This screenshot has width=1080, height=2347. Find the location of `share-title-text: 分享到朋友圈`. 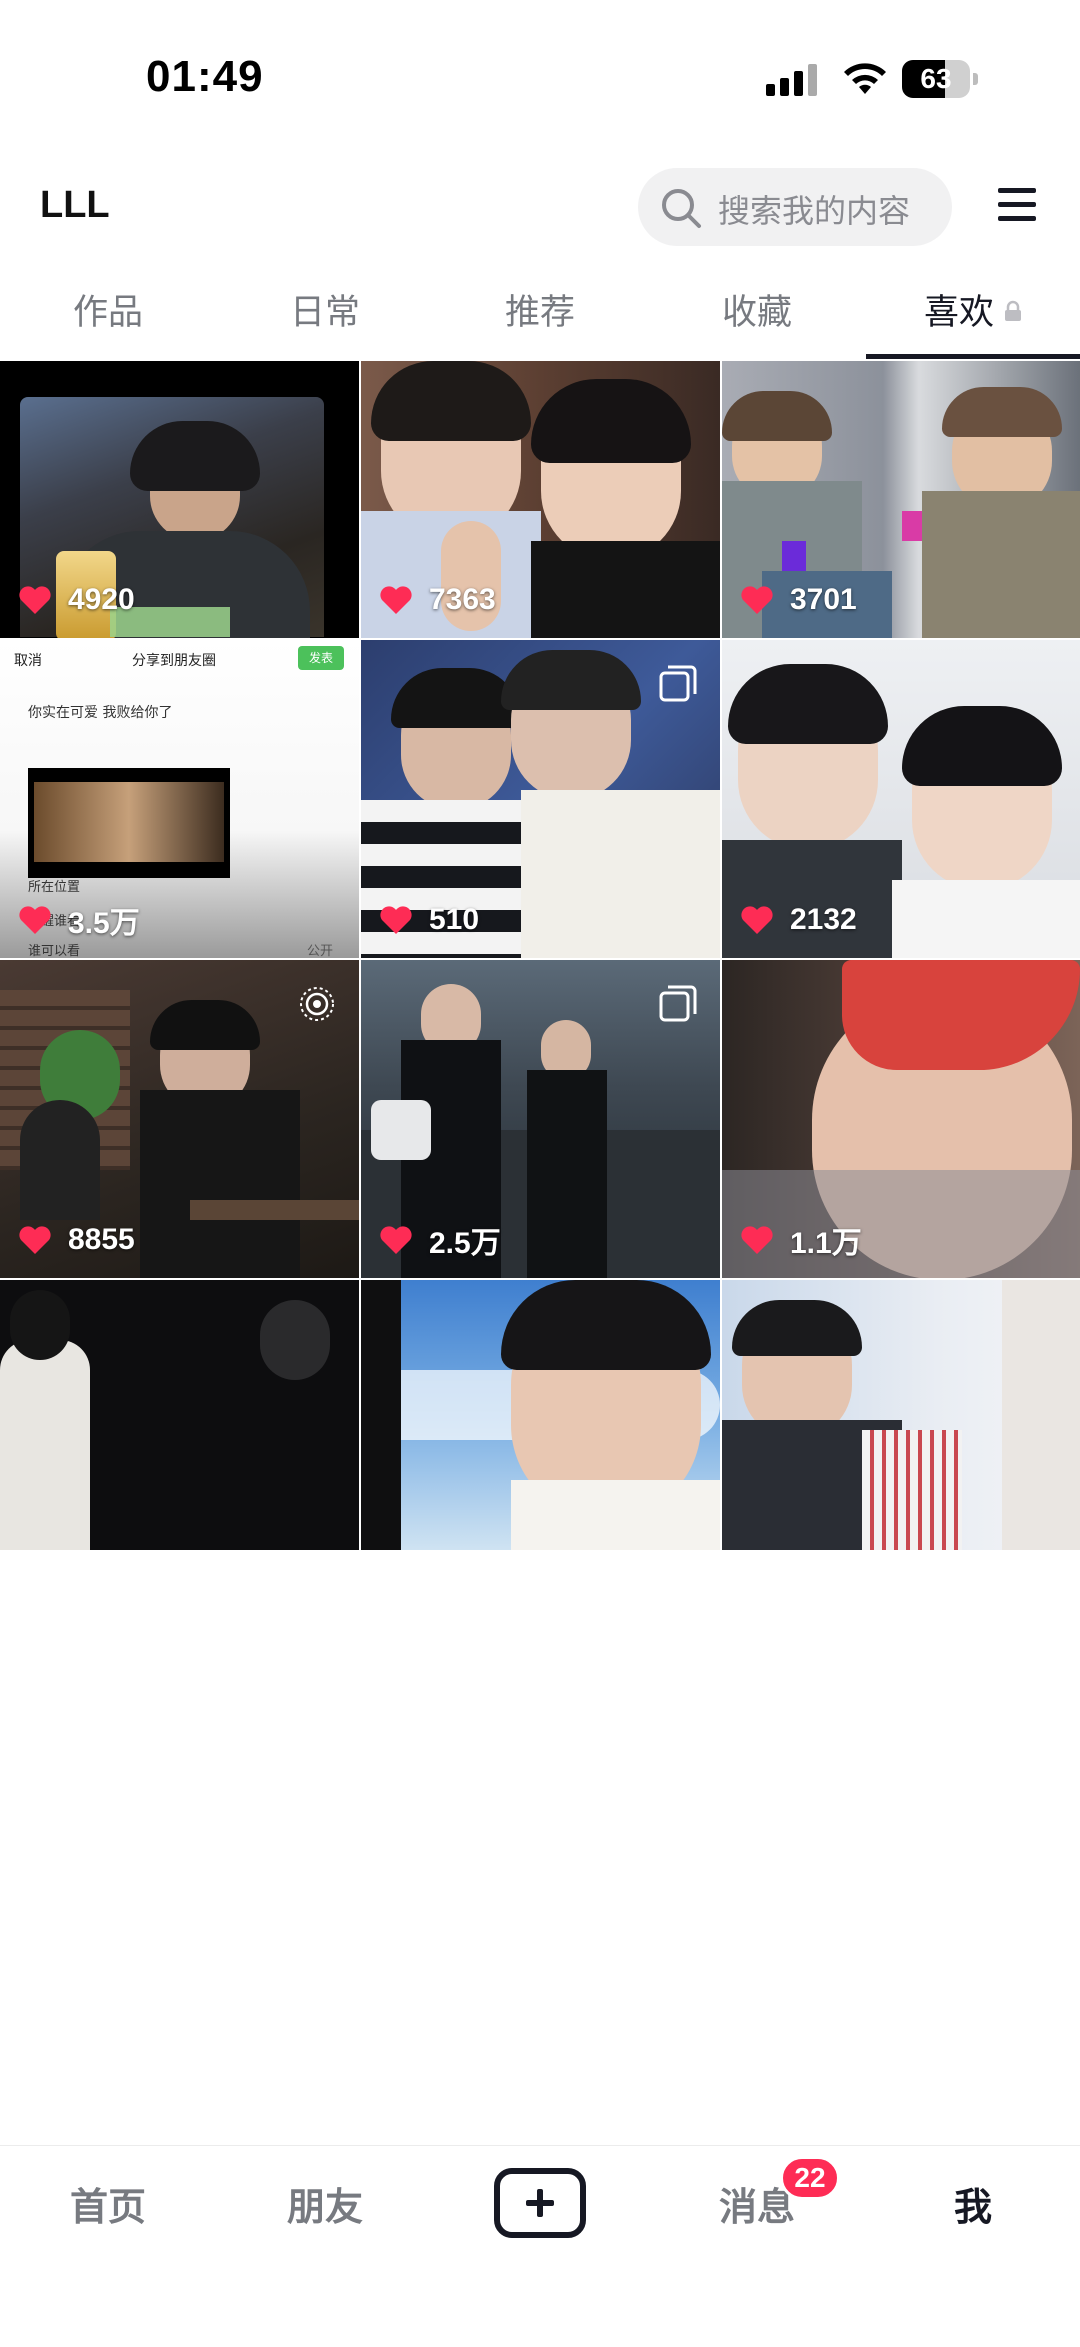

share-title-text: 分享到朋友圈 is located at coordinates (174, 661).